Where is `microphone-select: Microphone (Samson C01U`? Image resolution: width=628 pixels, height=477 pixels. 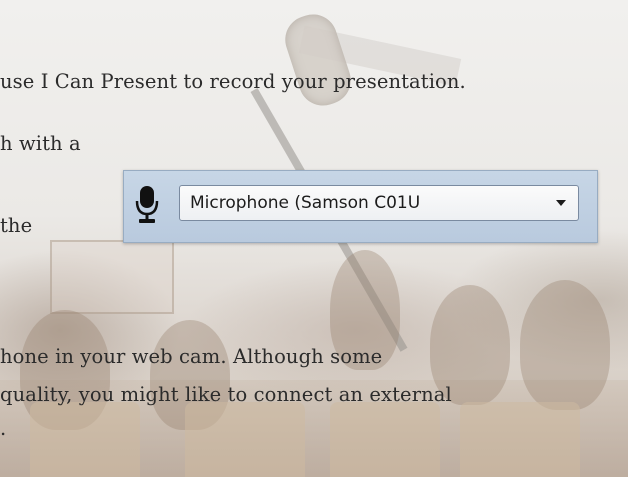 microphone-select: Microphone (Samson C01U is located at coordinates (379, 203).